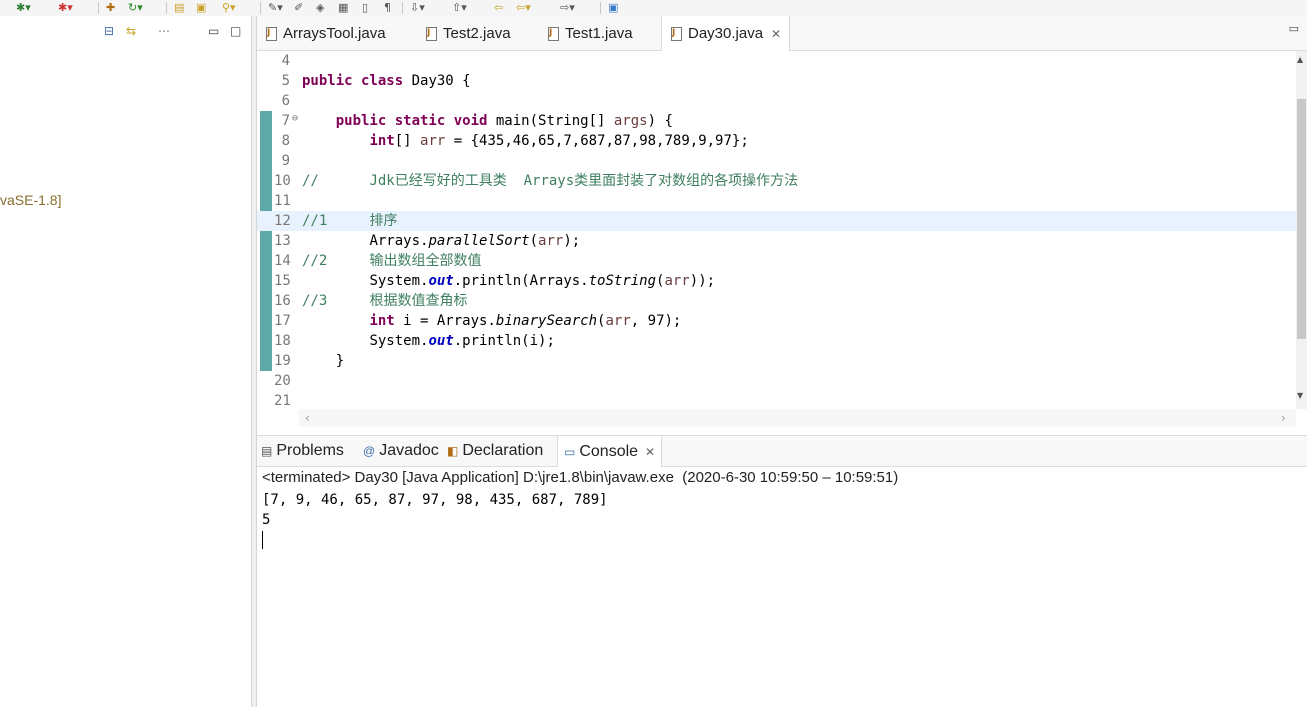 This screenshot has width=1307, height=707. Describe the element at coordinates (441, 341) in the screenshot. I see `field-name: out` at that location.